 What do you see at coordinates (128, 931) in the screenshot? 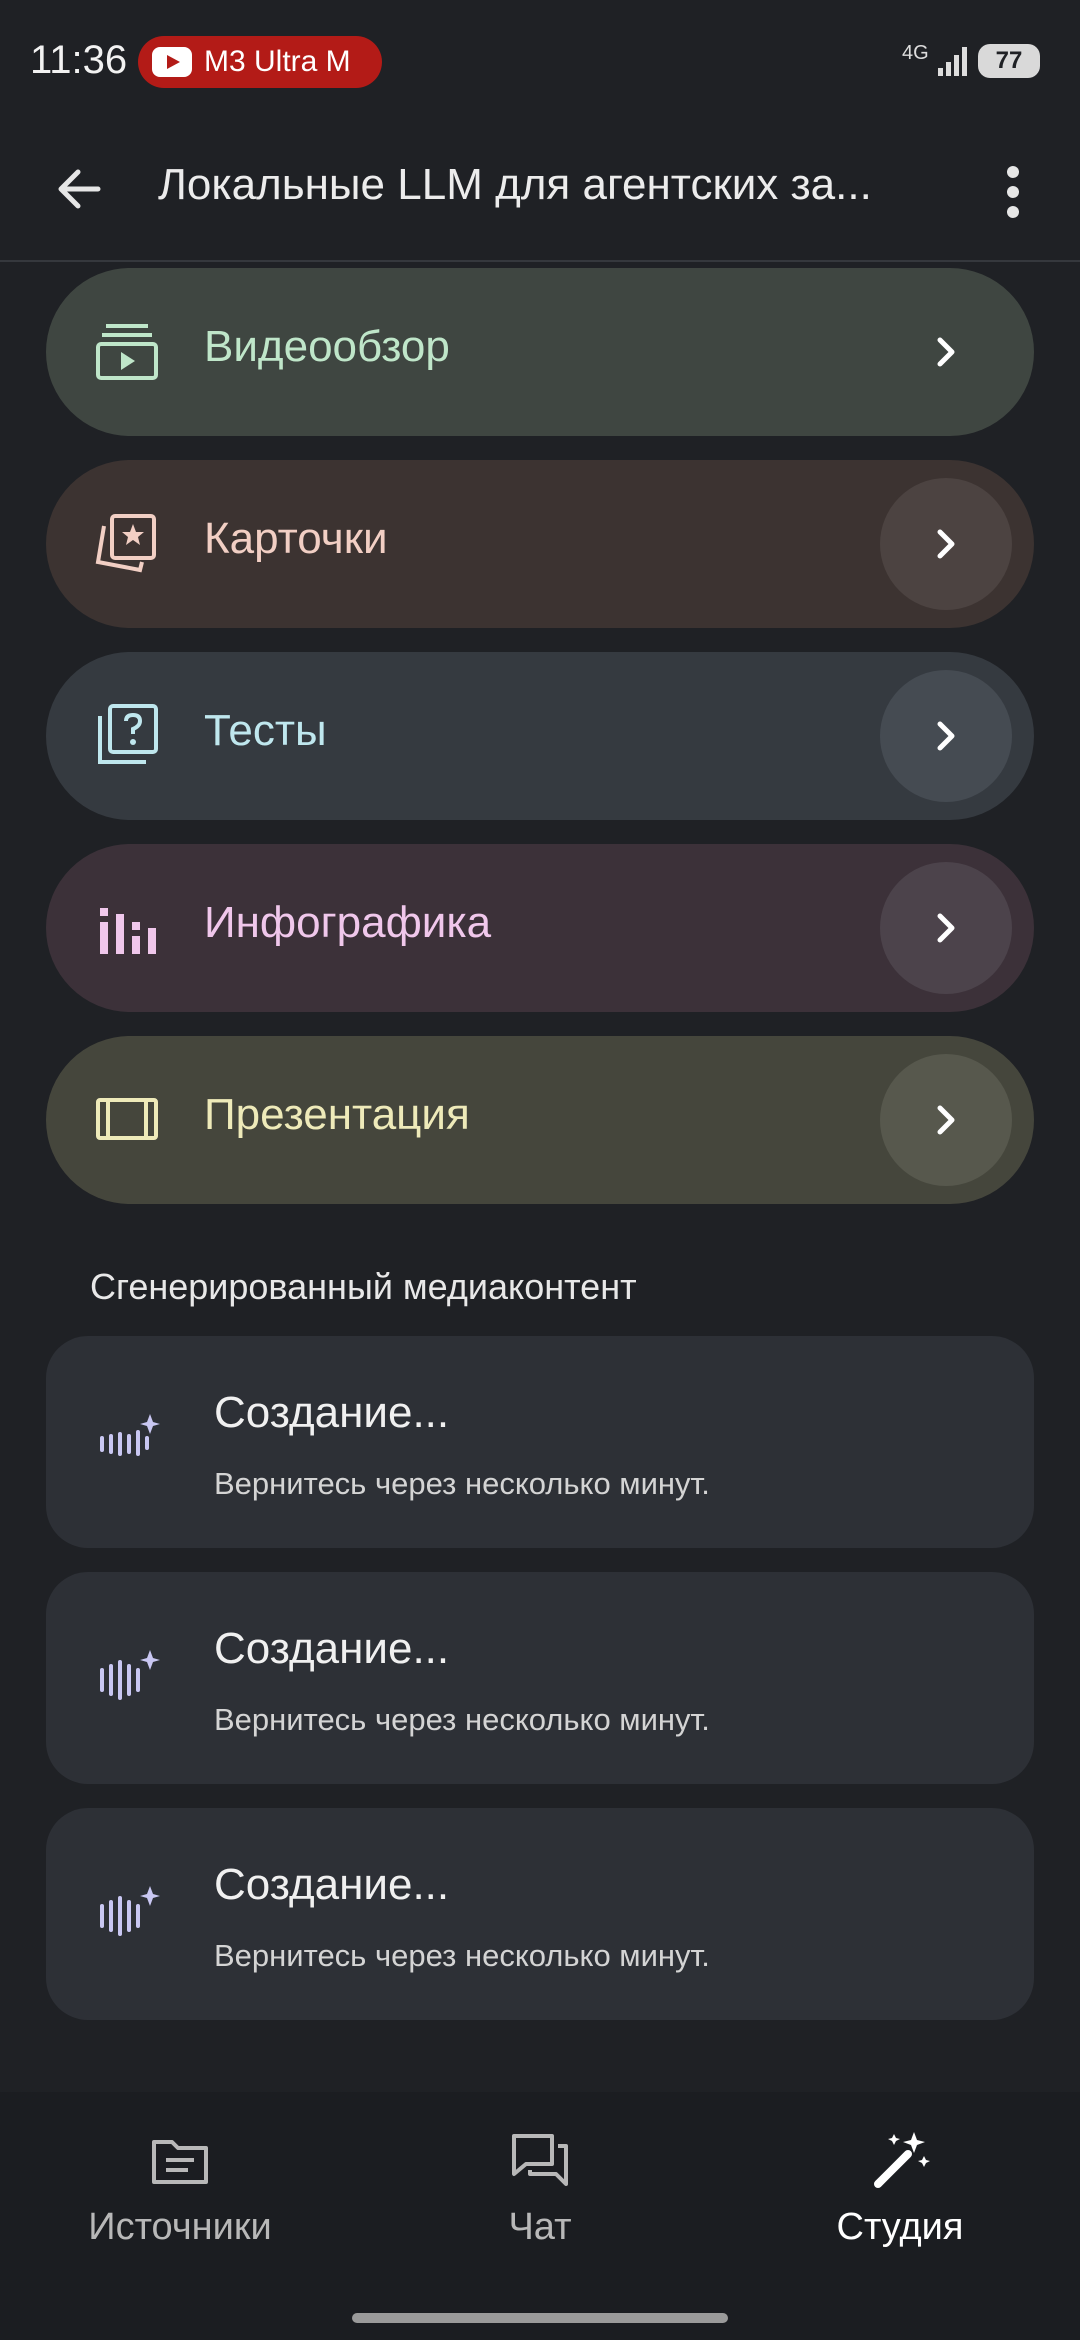
I see `infographic-icon` at bounding box center [128, 931].